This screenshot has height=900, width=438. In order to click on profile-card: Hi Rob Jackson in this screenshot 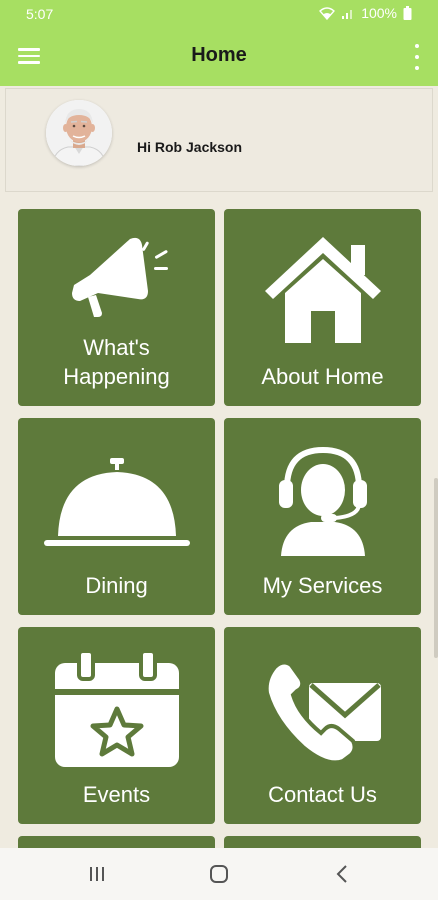, I will do `click(219, 140)`.